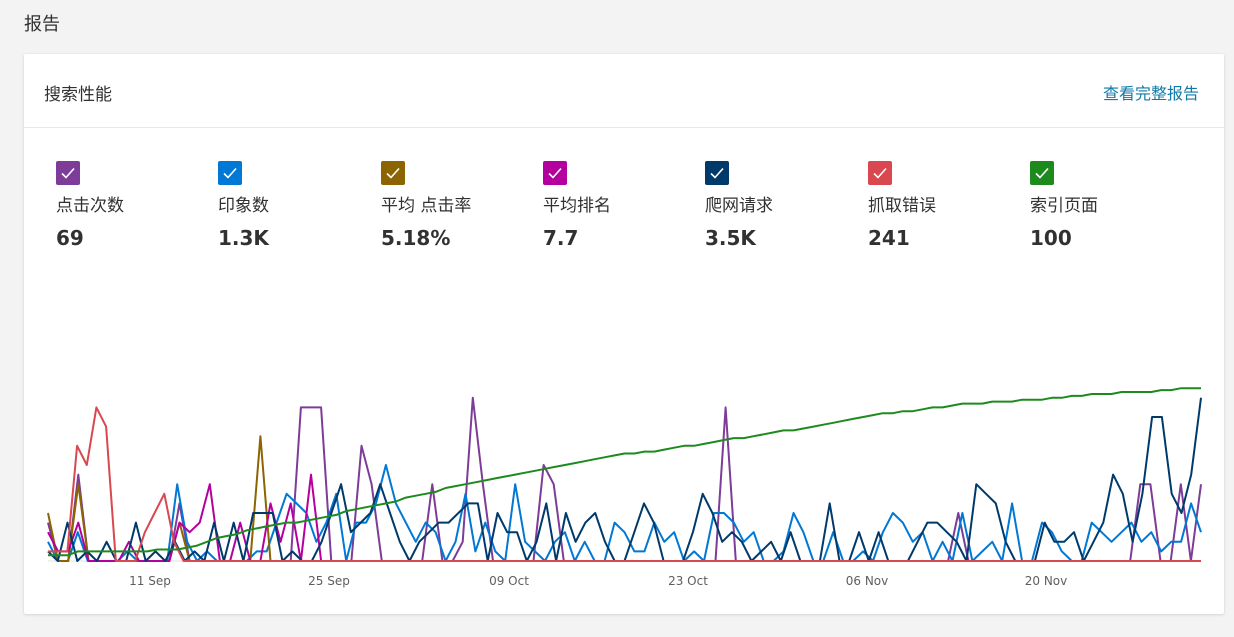 The width and height of the screenshot is (1234, 637). Describe the element at coordinates (688, 581) in the screenshot. I see `x-tick-label: 23 Oct` at that location.